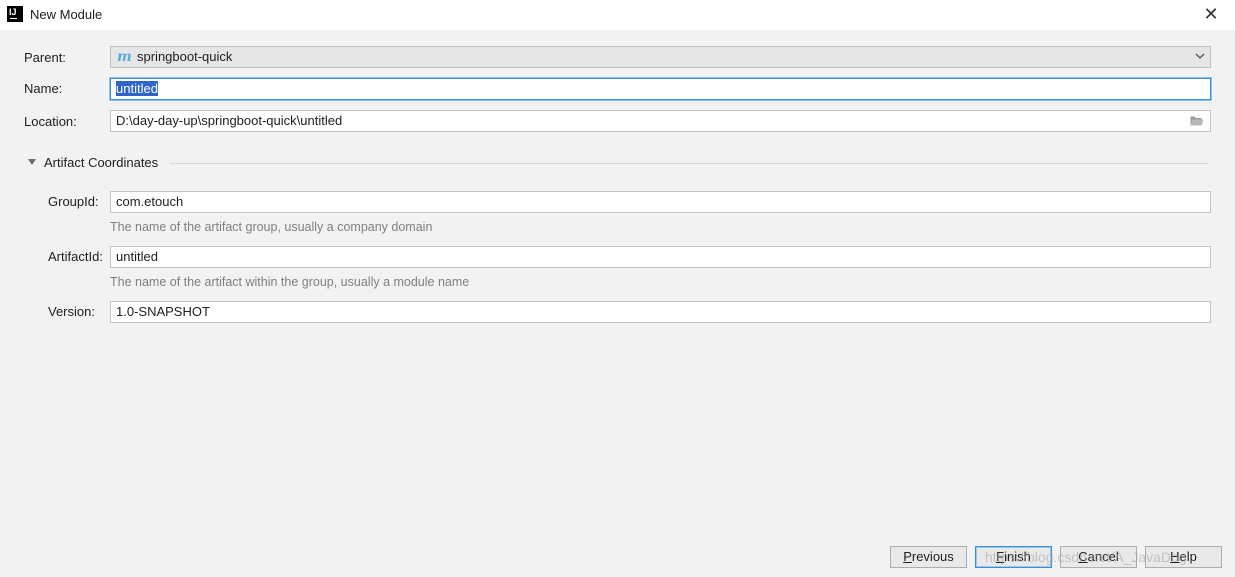  What do you see at coordinates (124, 57) in the screenshot?
I see `maven-module-icon: m` at bounding box center [124, 57].